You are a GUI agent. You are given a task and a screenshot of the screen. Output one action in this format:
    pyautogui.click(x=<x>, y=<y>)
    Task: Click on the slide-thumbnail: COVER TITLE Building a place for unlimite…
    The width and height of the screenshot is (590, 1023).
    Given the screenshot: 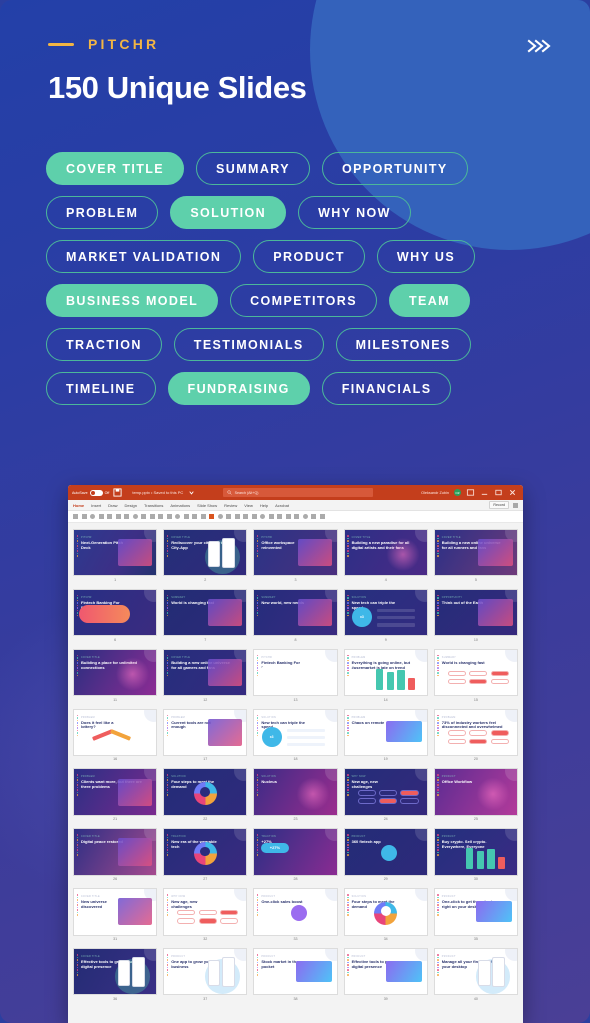 What is the action you would take?
    pyautogui.click(x=115, y=672)
    